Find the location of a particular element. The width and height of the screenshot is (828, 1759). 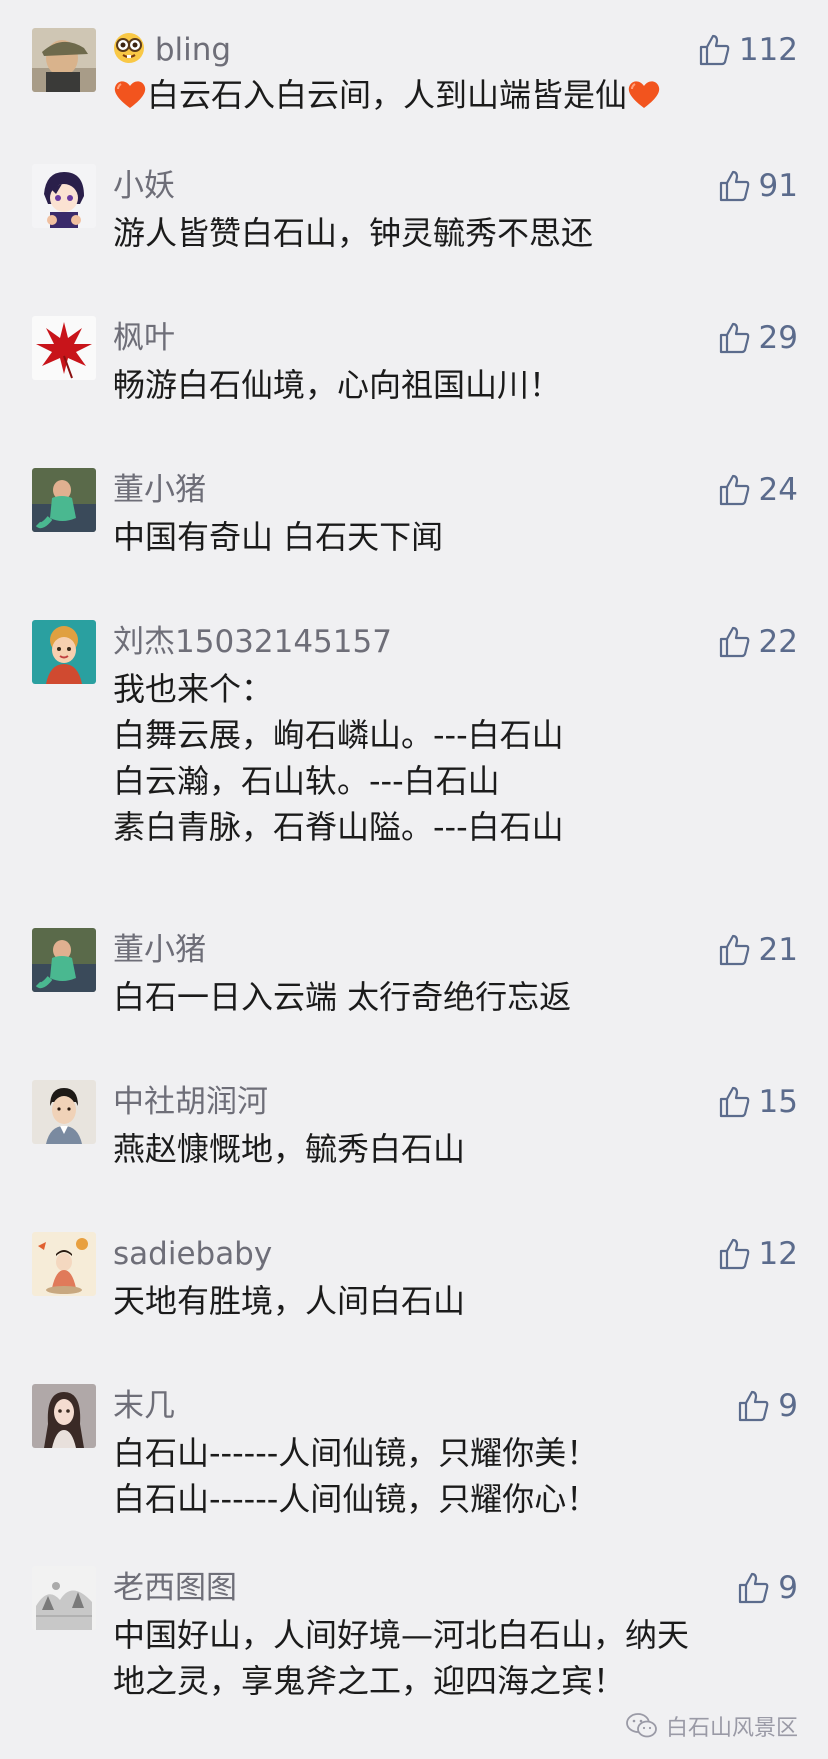

like-button: 91 is located at coordinates (757, 186).